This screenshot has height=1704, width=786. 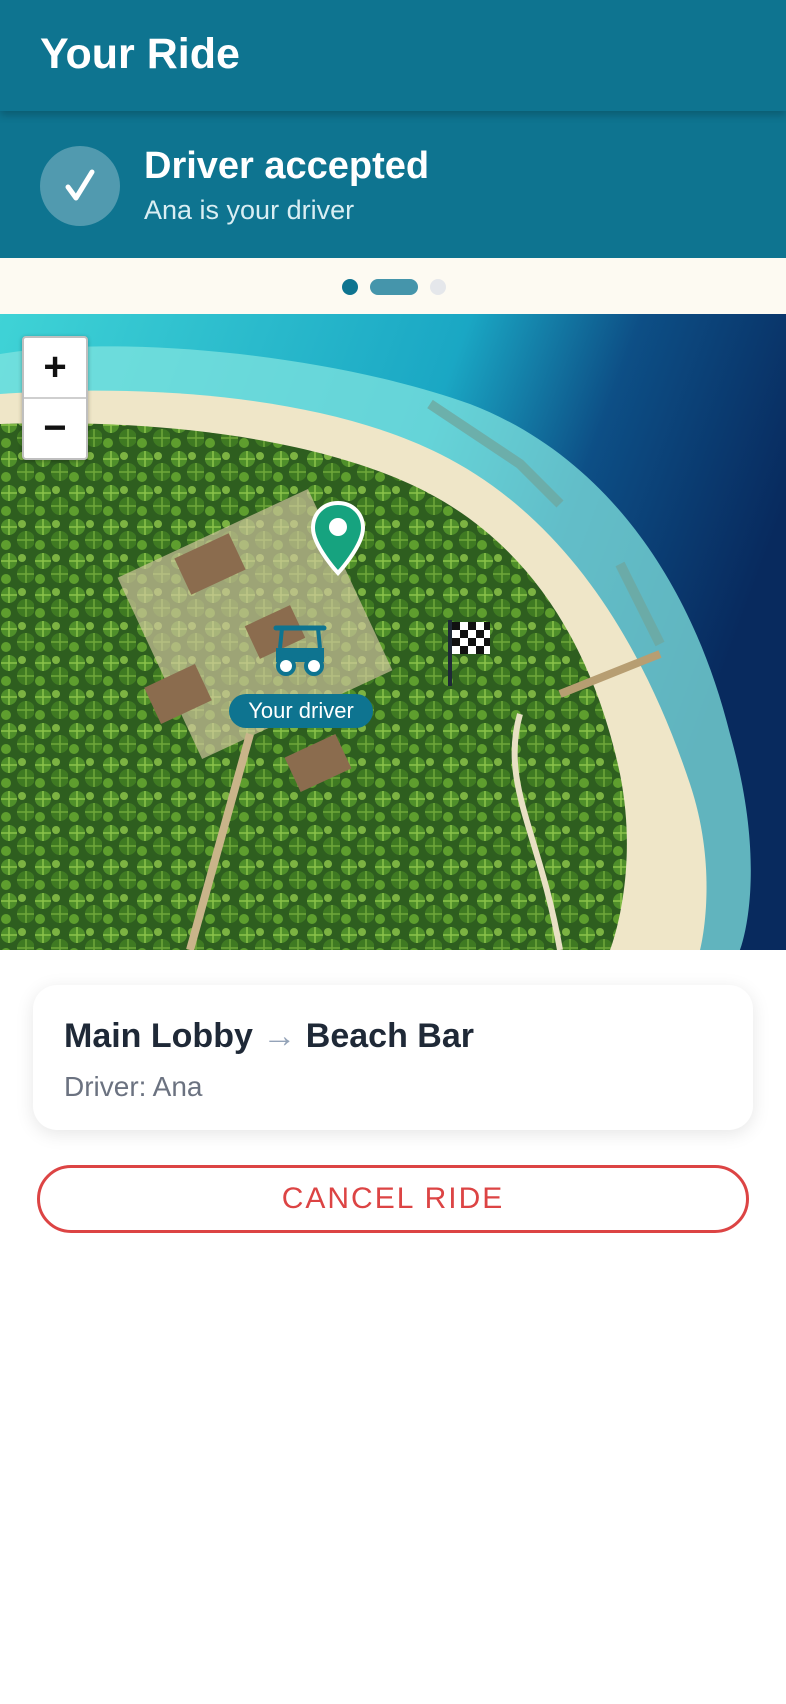 I want to click on zoom-control: + −, so click(x=55, y=398).